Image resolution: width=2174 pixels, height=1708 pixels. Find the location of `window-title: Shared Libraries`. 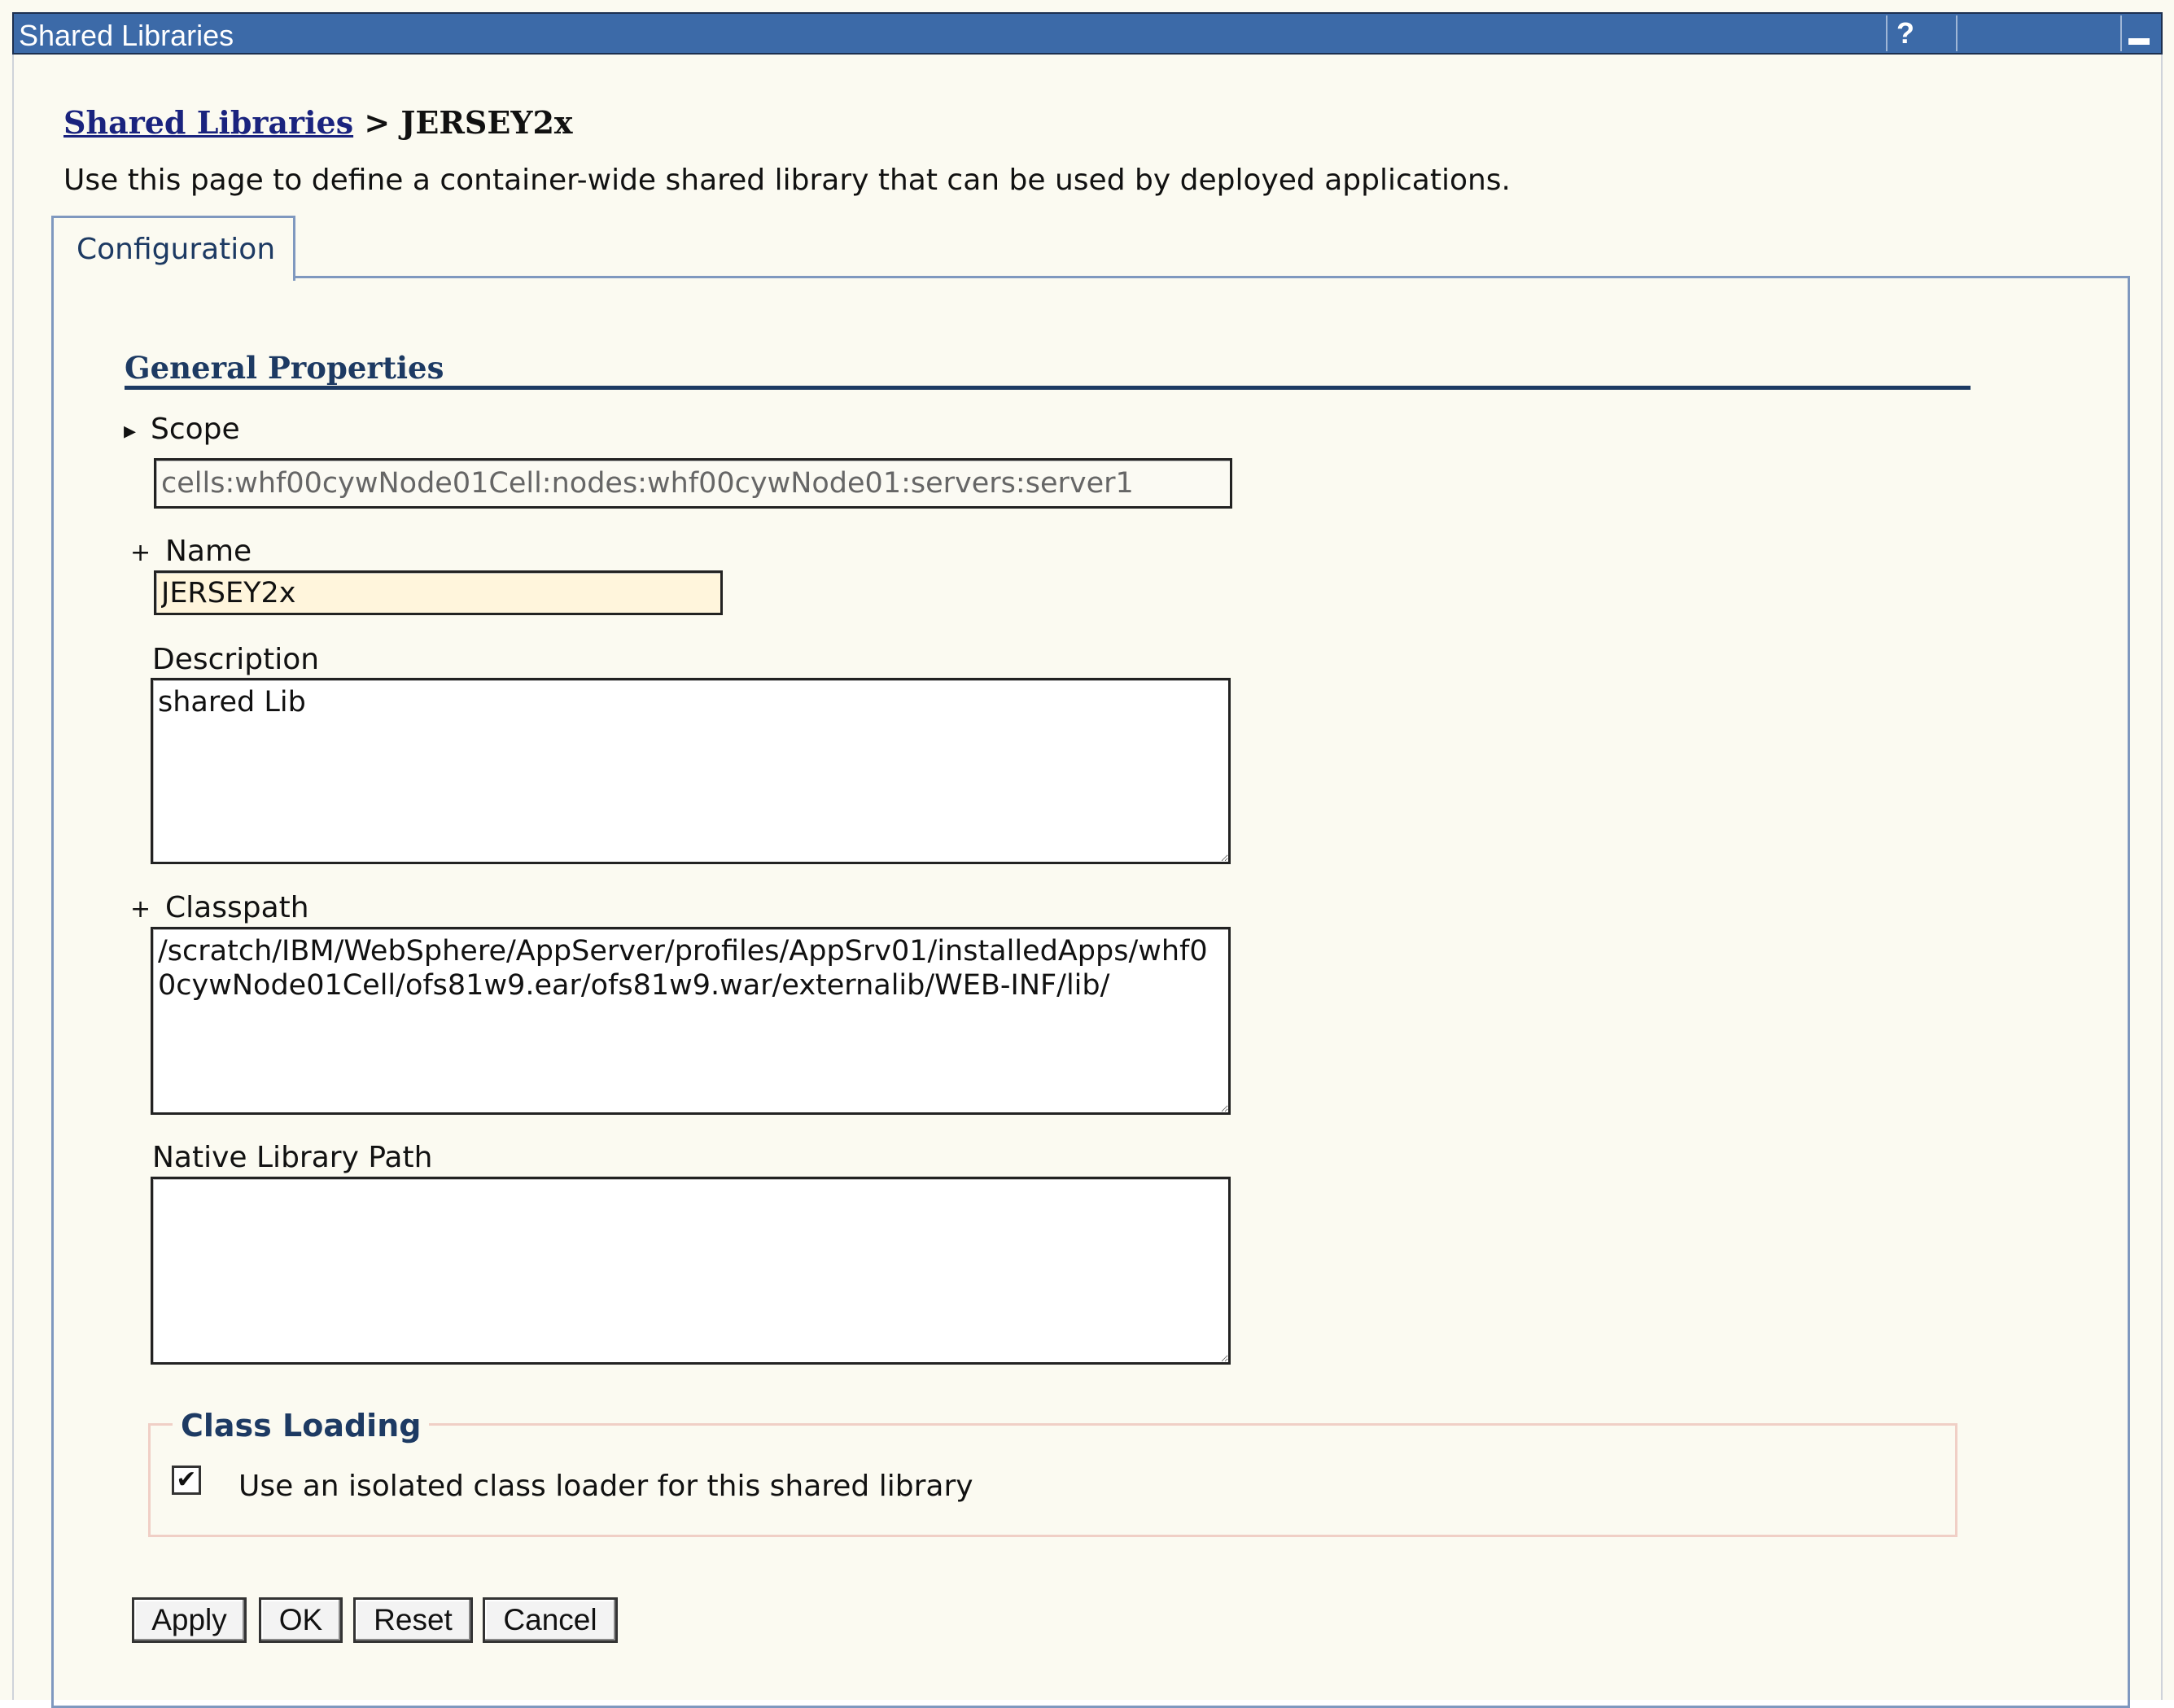

window-title: Shared Libraries is located at coordinates (126, 35).